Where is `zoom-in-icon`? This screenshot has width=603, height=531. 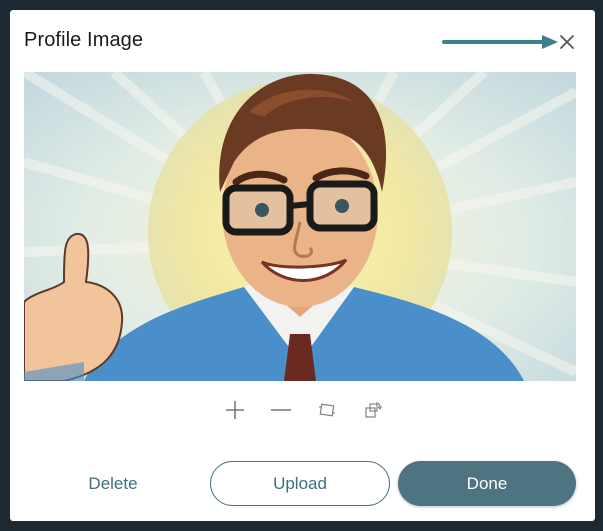 zoom-in-icon is located at coordinates (235, 410).